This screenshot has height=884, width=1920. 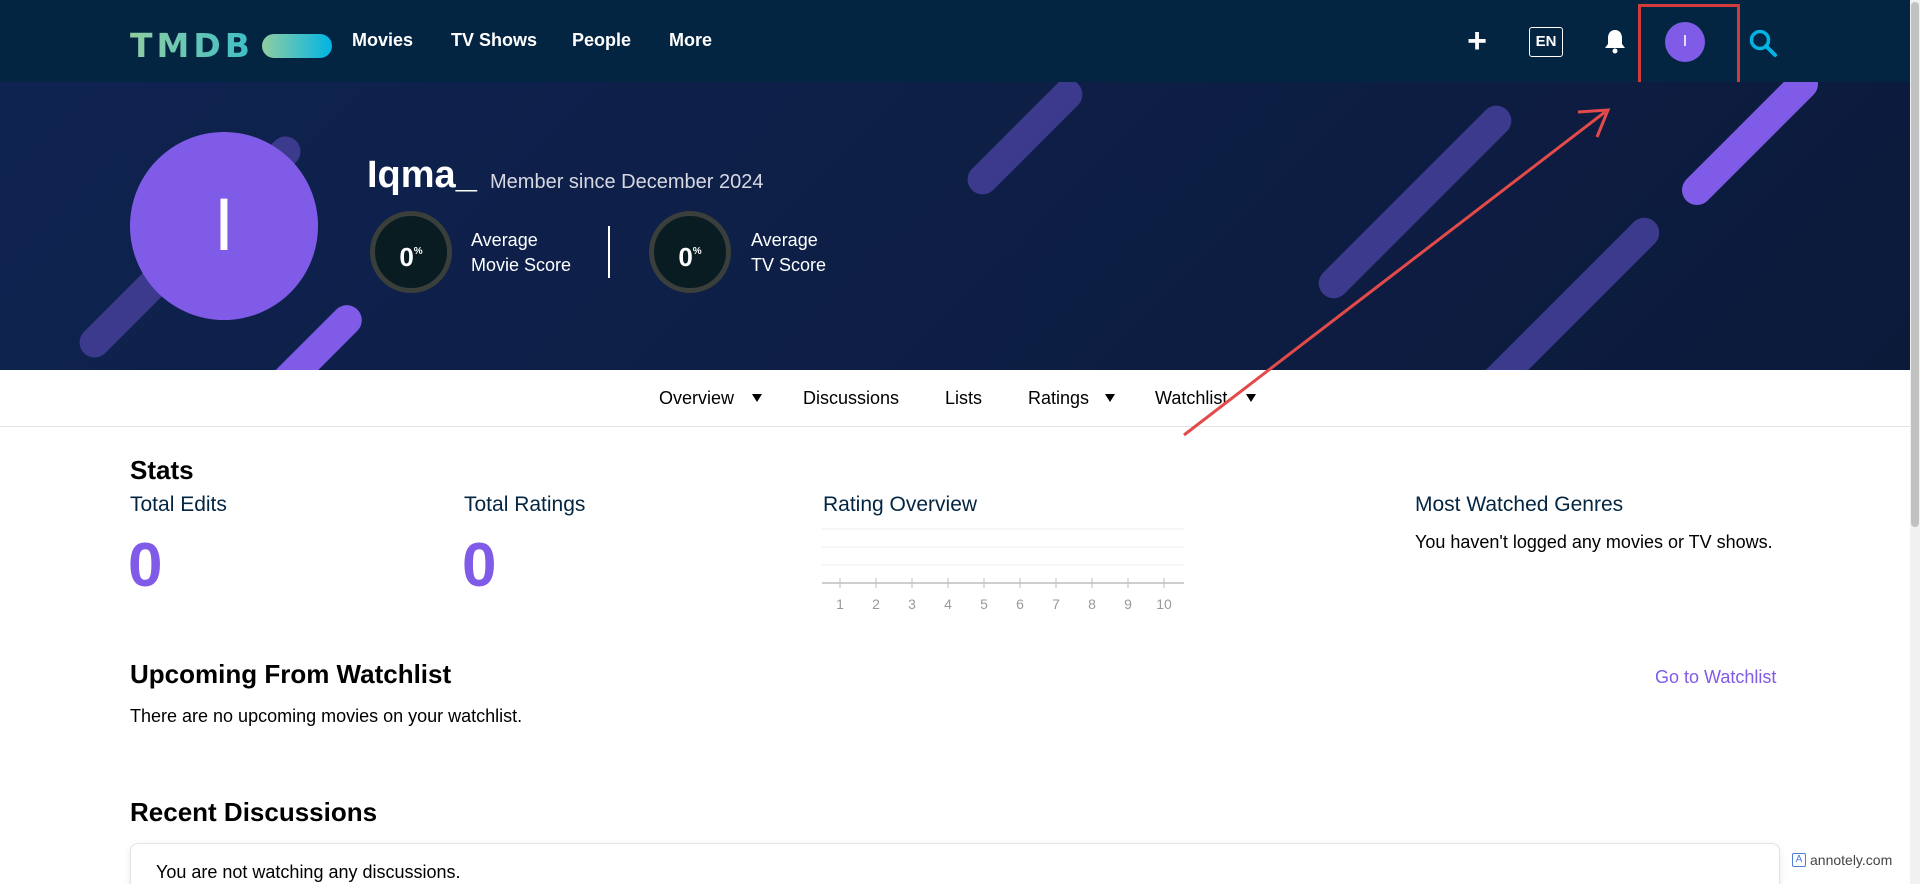 What do you see at coordinates (1164, 604) in the screenshot?
I see `tick-label: 10` at bounding box center [1164, 604].